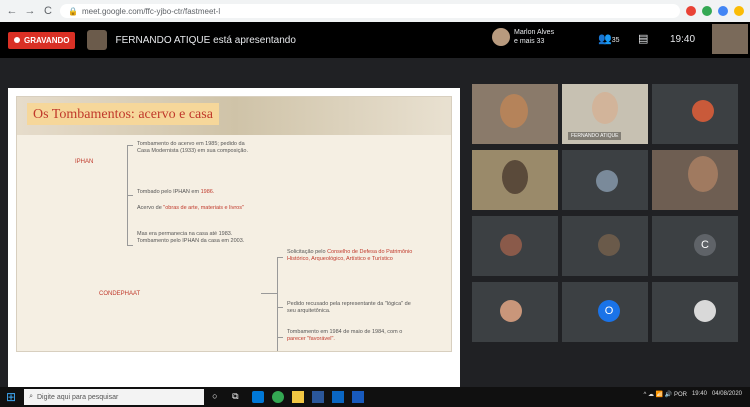  I want to click on participant-tile: C, so click(695, 246).